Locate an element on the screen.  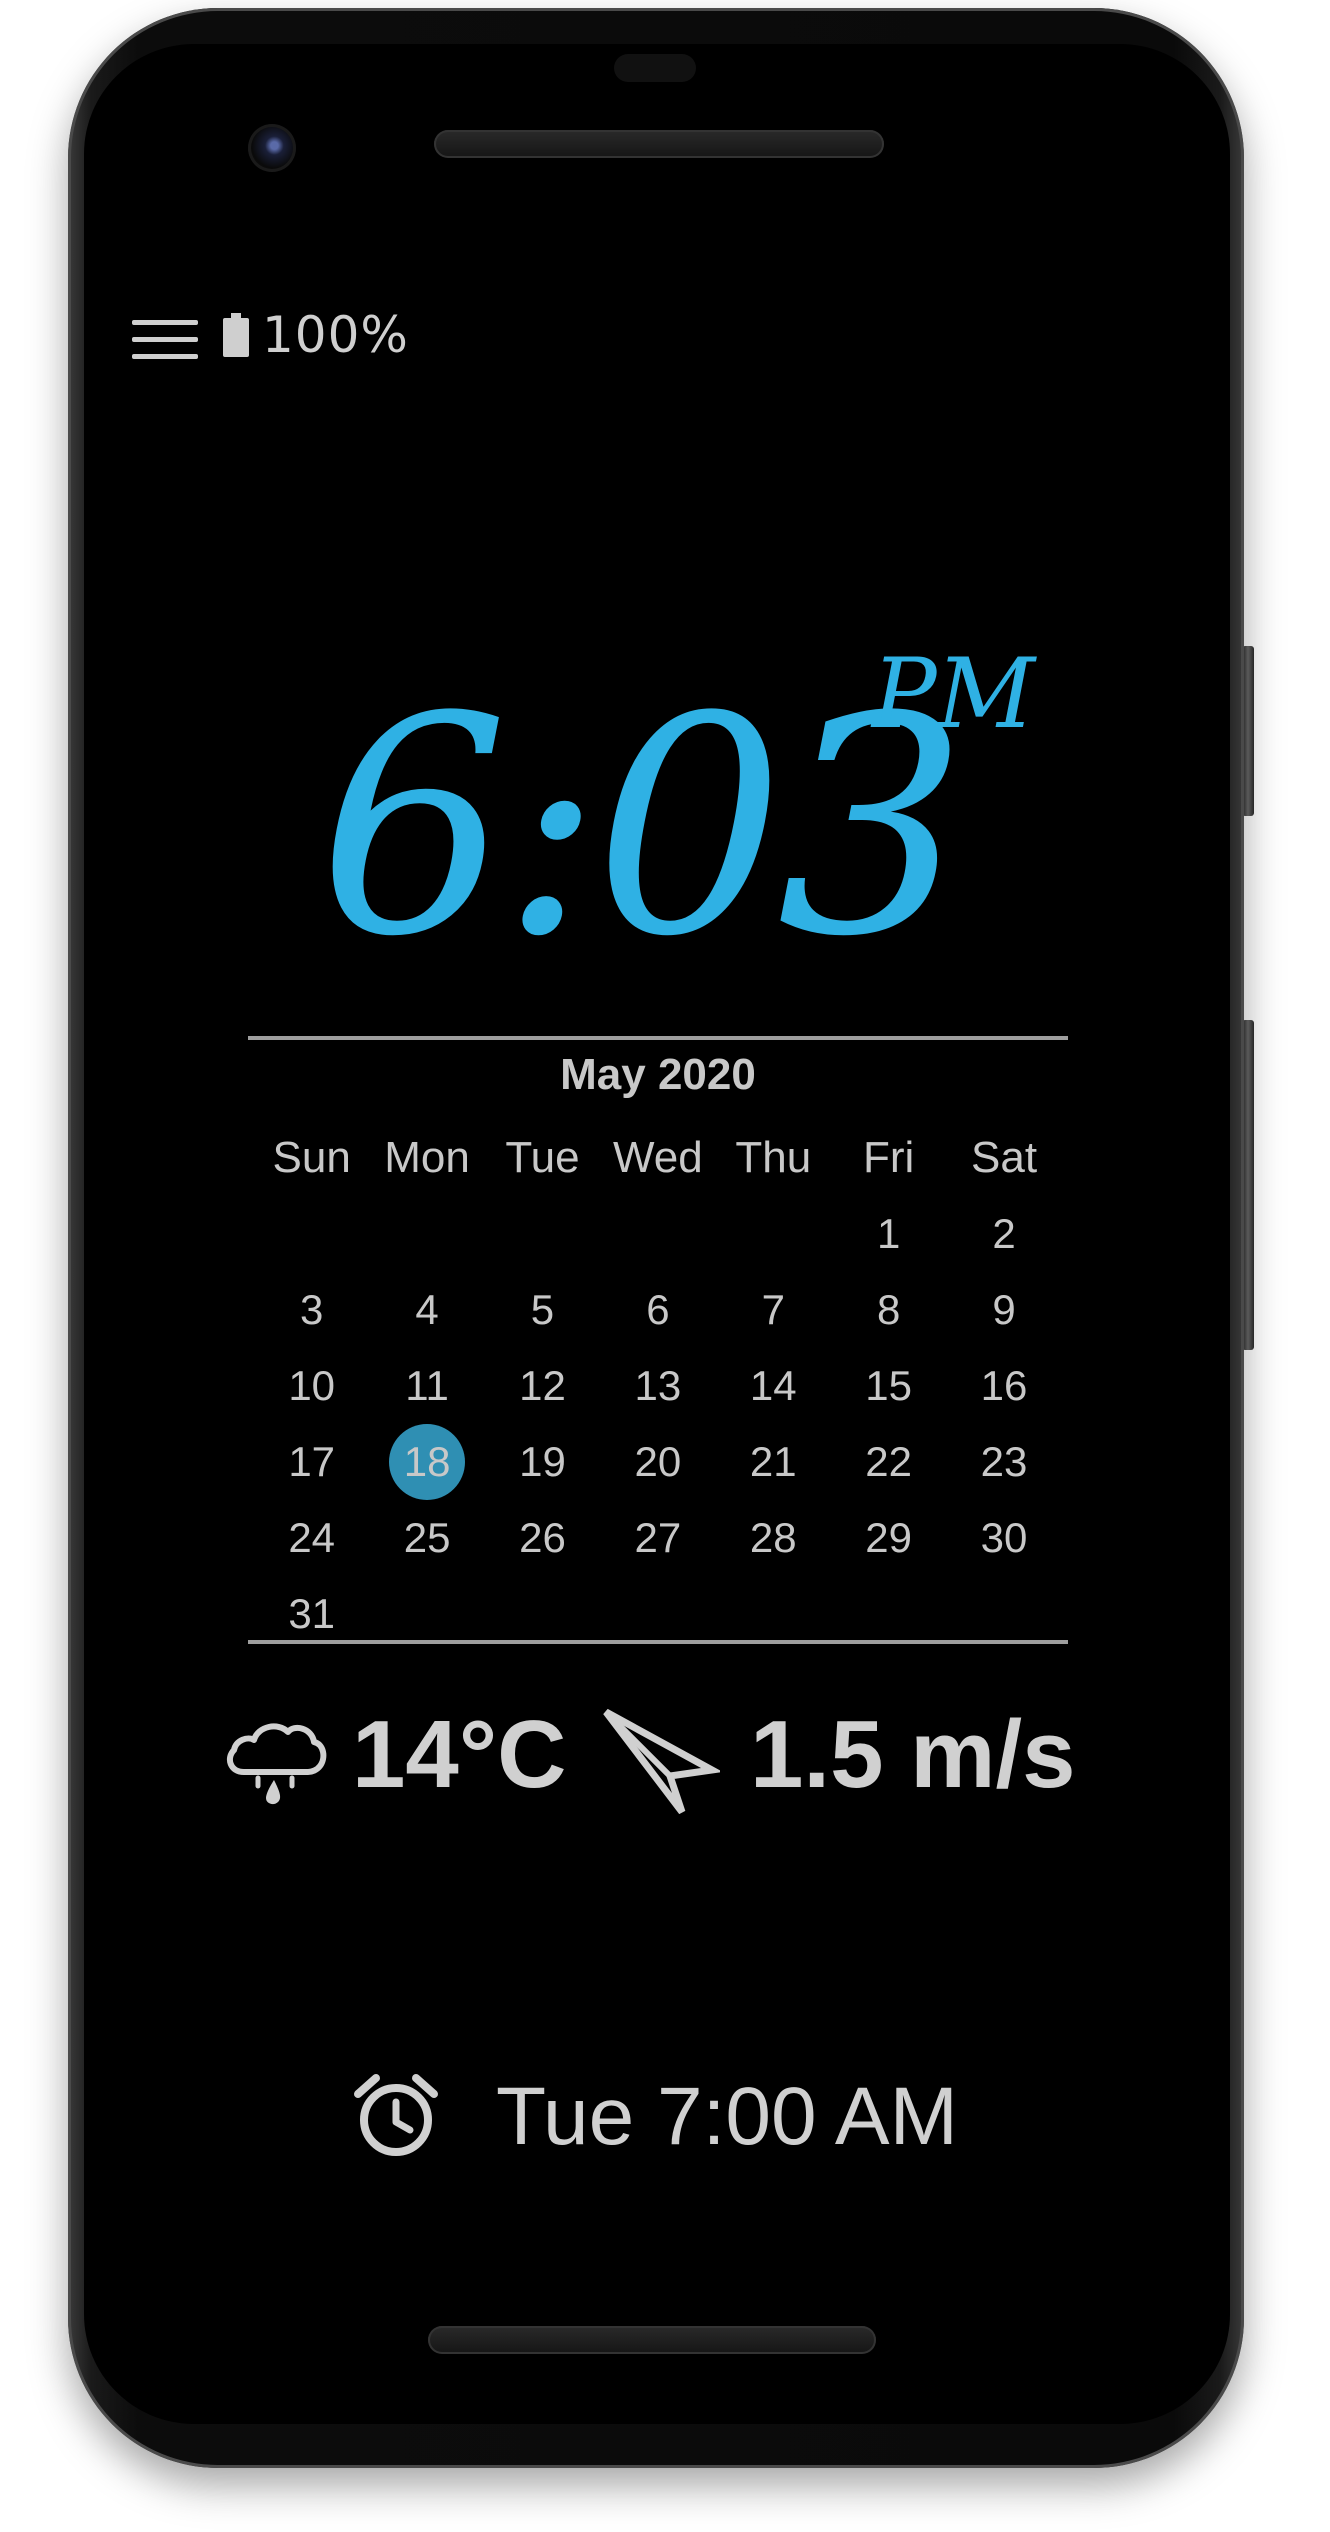
front-camera is located at coordinates (272, 148).